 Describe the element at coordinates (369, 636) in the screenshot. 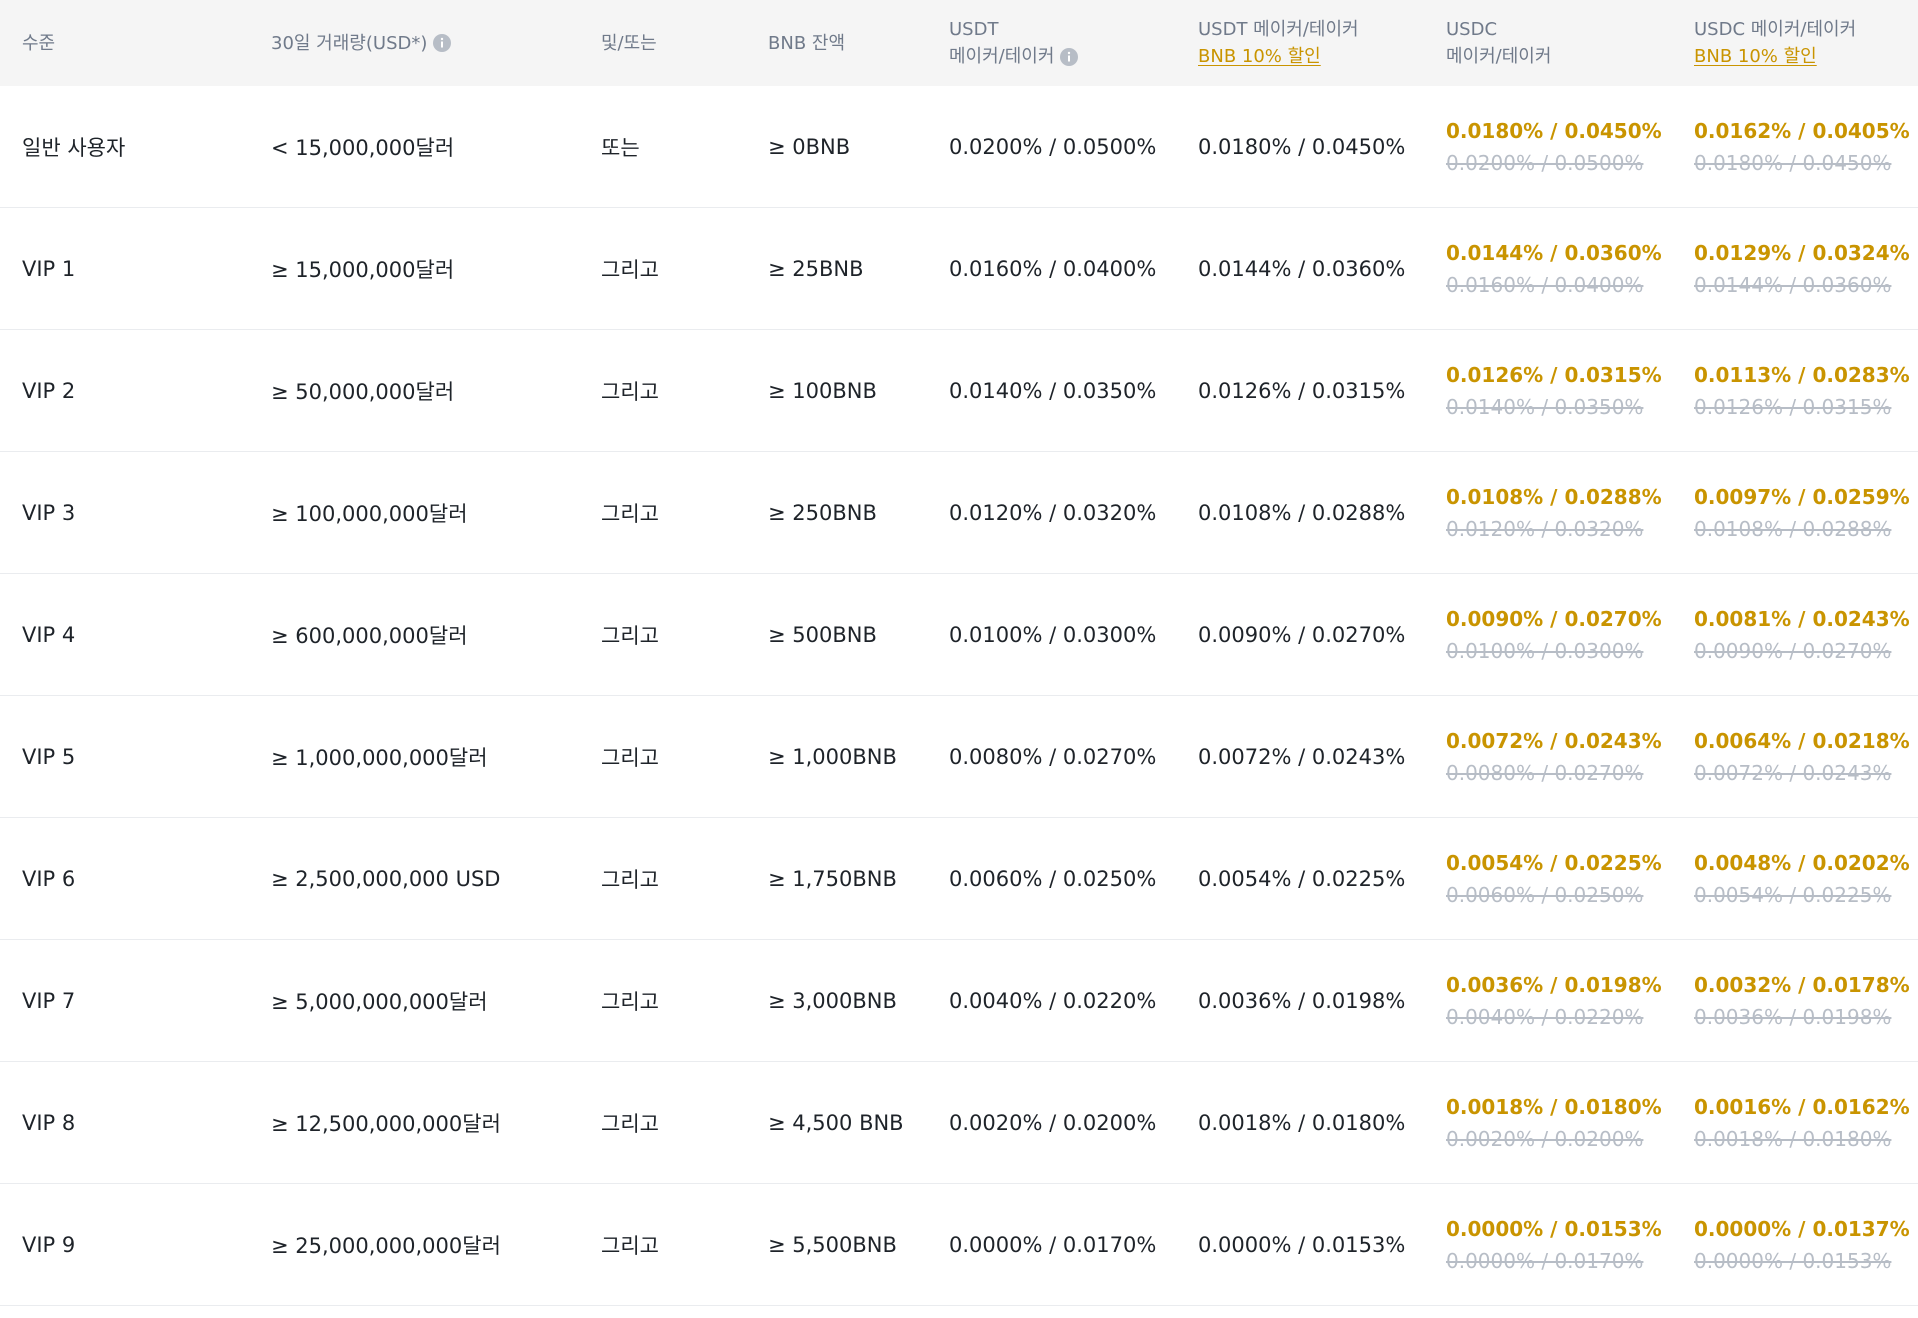

I see `volume-text: ≥ 600,000,000달러` at that location.